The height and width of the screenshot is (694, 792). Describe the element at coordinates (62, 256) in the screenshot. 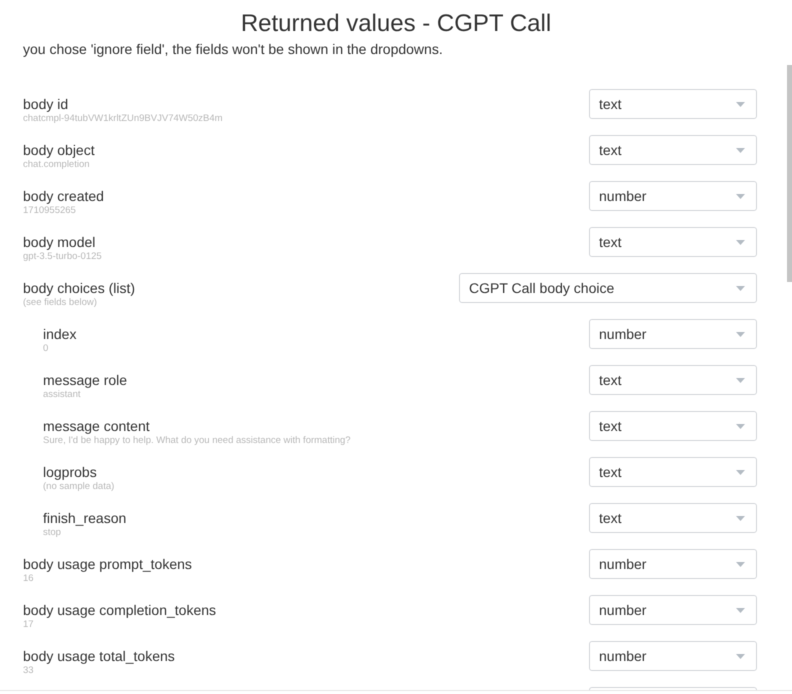

I see `sample-value: gpt-3.5-turbo-0125` at that location.